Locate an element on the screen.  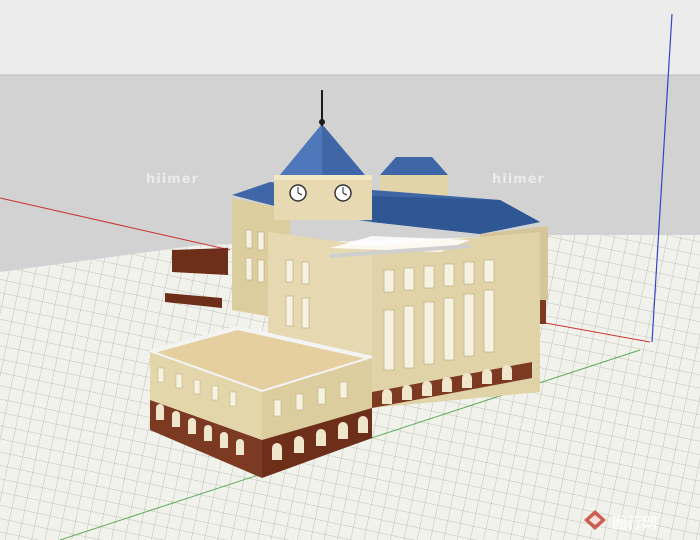
watermark-left: hiimer is located at coordinates (172, 179).